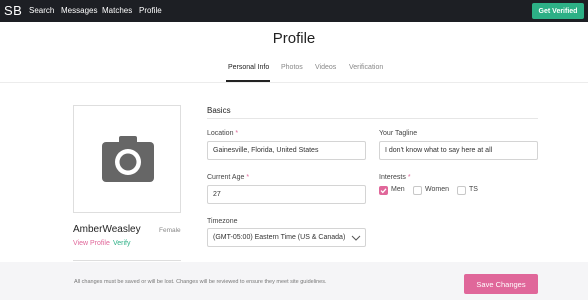 The image size is (588, 300). I want to click on camera-icon, so click(128, 159).